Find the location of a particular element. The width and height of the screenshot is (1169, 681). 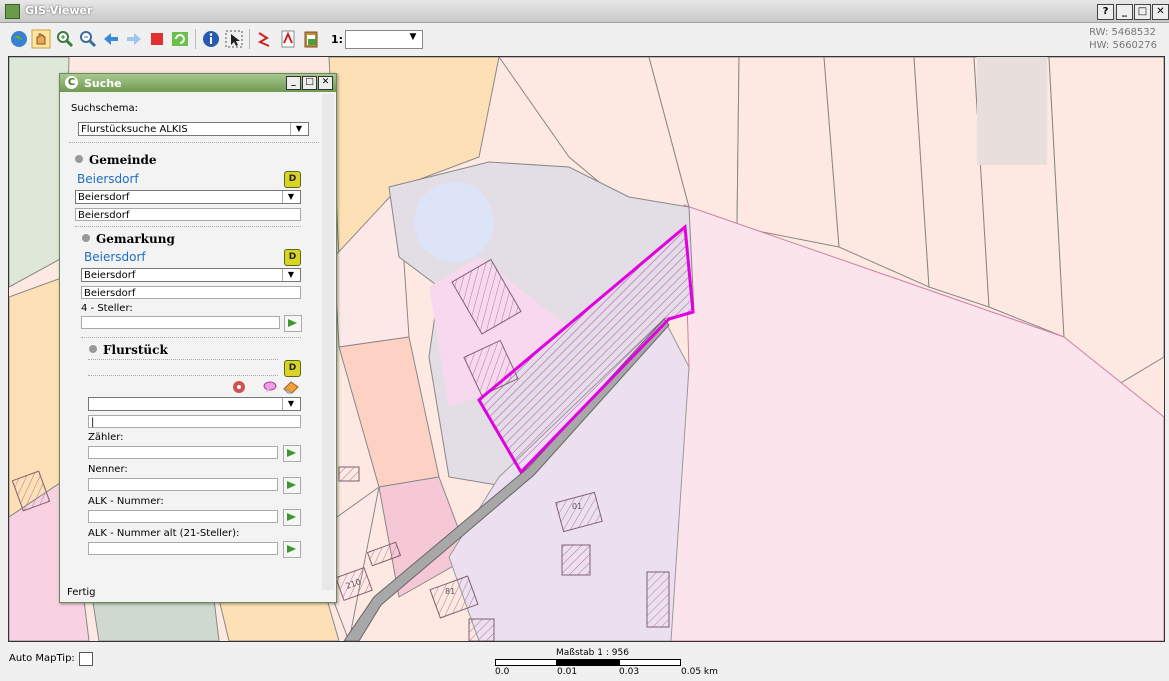

pdf-export-icon is located at coordinates (288, 39).